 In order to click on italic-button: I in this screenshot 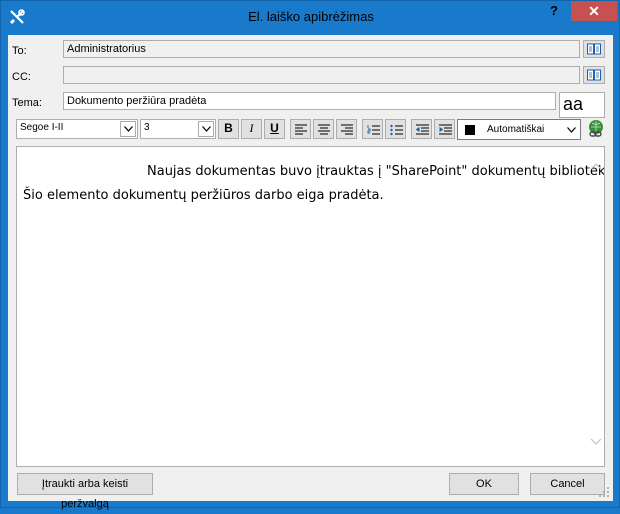, I will do `click(251, 129)`.